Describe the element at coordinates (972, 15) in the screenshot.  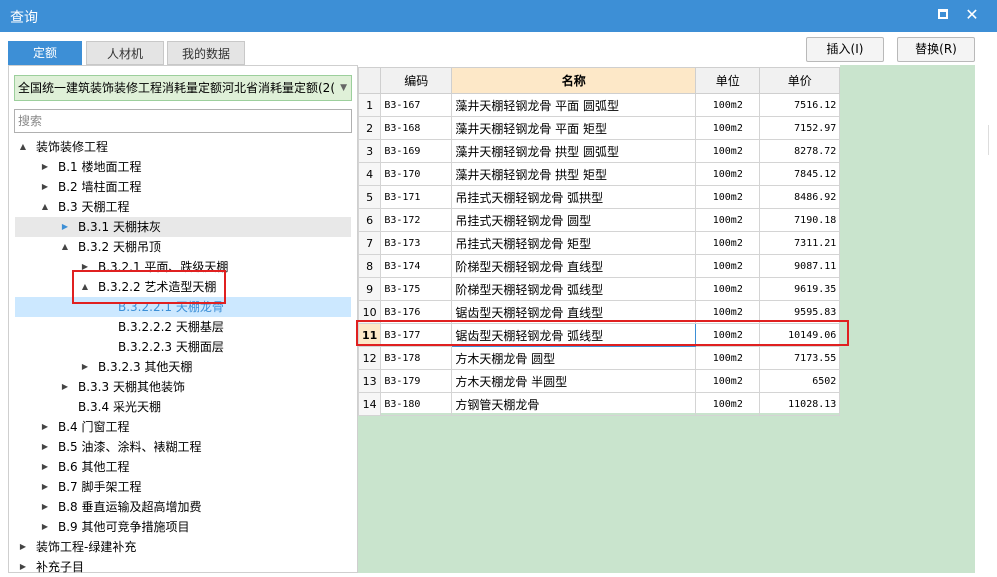
I see `close-icon: ✕` at that location.